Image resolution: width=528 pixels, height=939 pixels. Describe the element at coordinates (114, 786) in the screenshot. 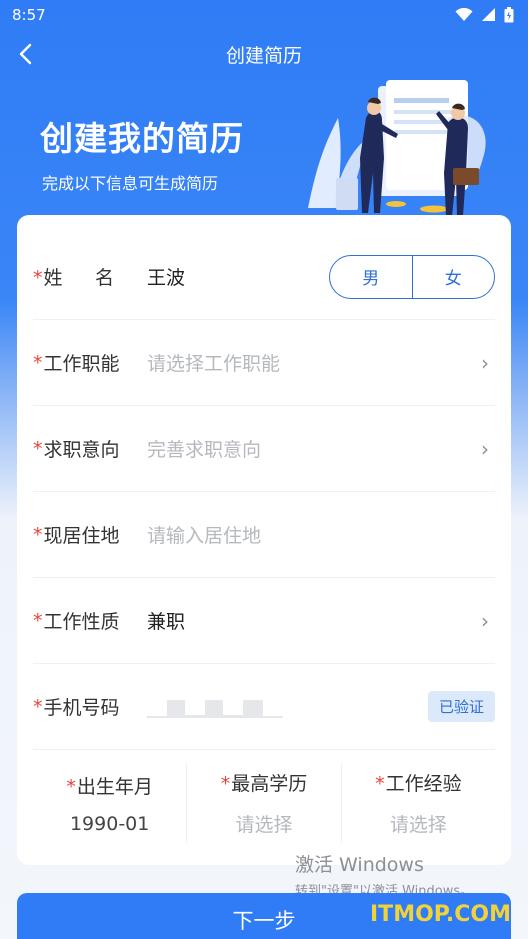

I see `birth-label: 出生年月` at that location.